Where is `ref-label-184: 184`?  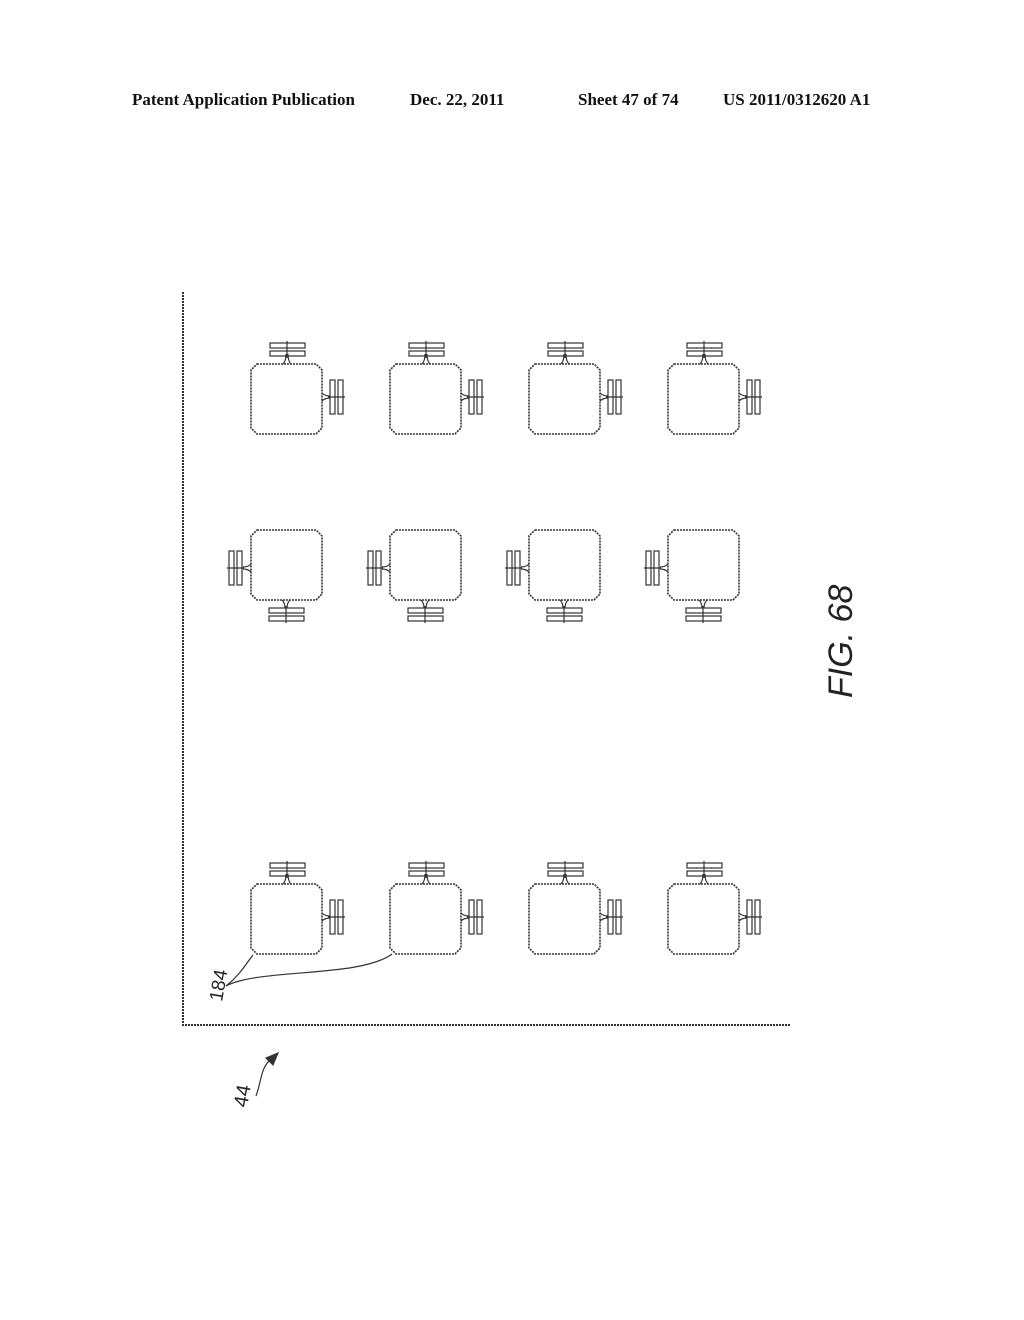 ref-label-184: 184 is located at coordinates (219, 985).